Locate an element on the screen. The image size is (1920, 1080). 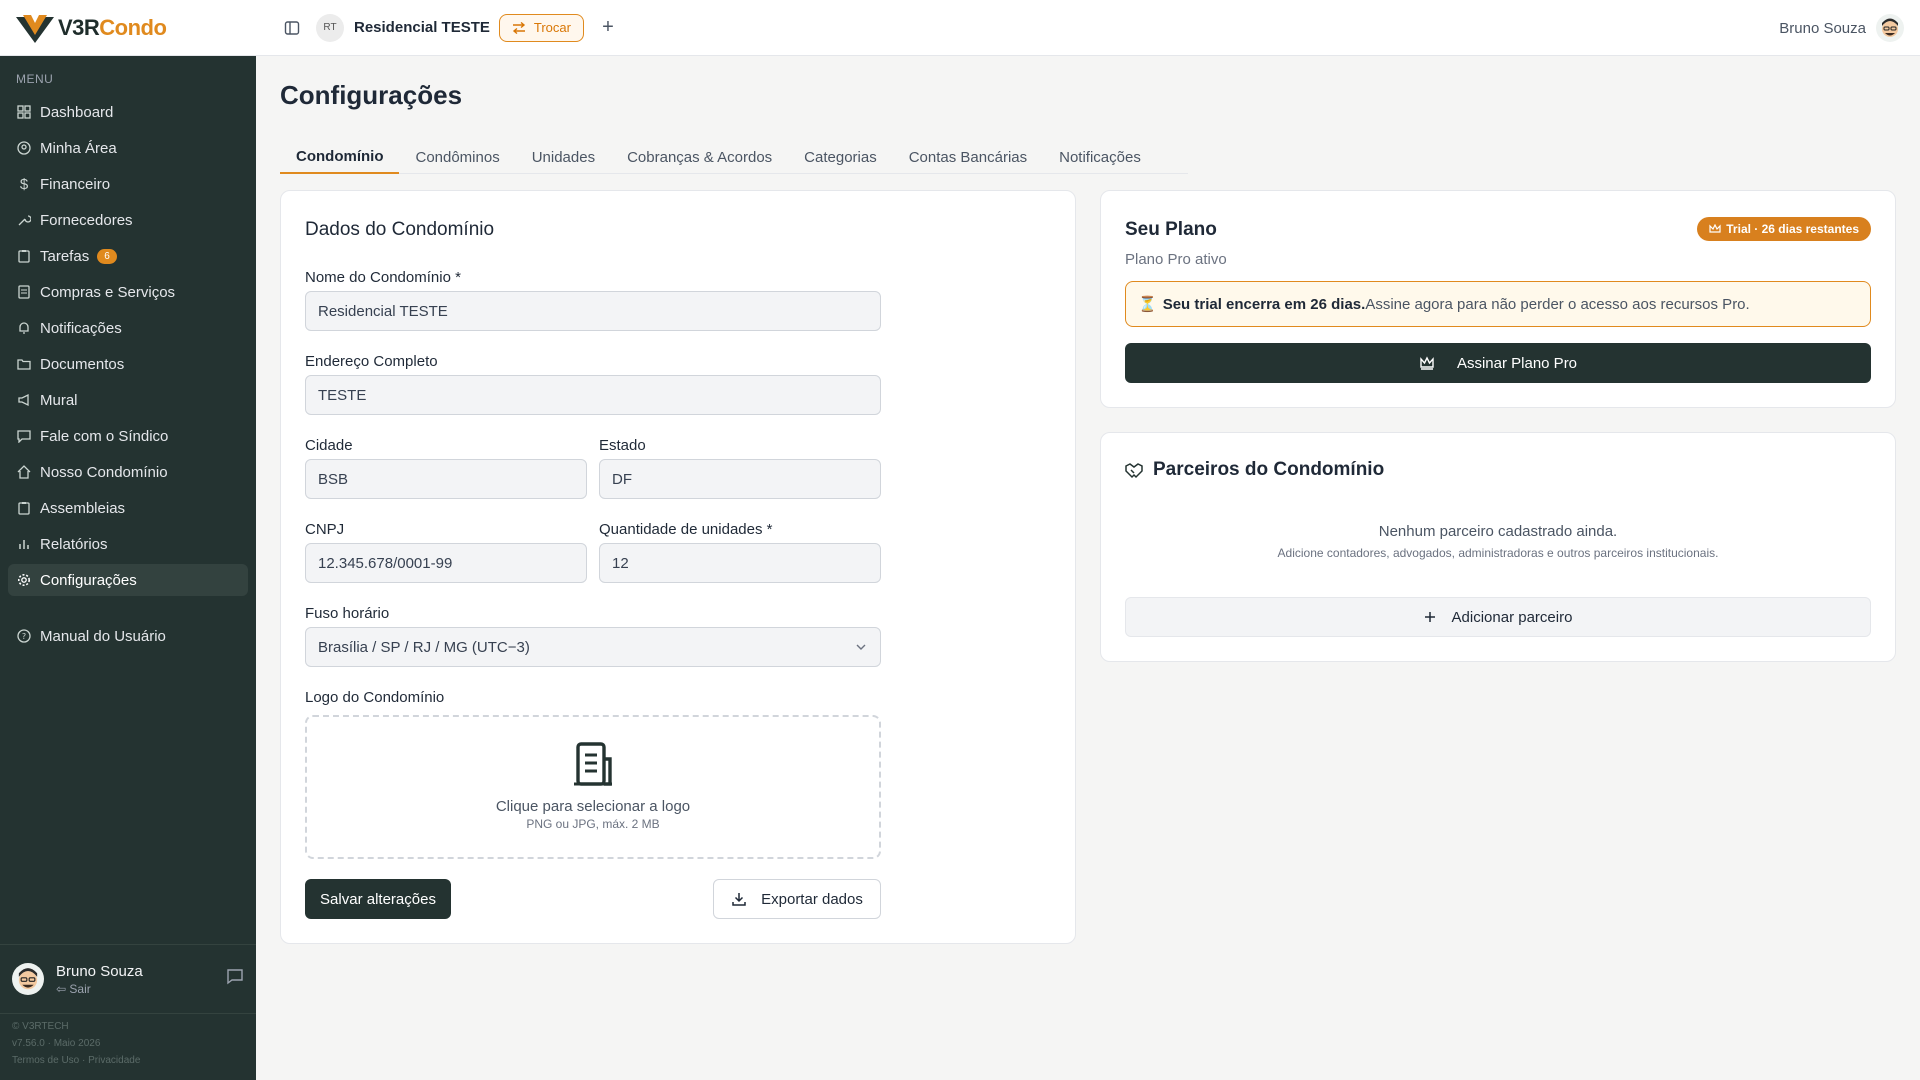
logo-mark-icon is located at coordinates (35, 28).